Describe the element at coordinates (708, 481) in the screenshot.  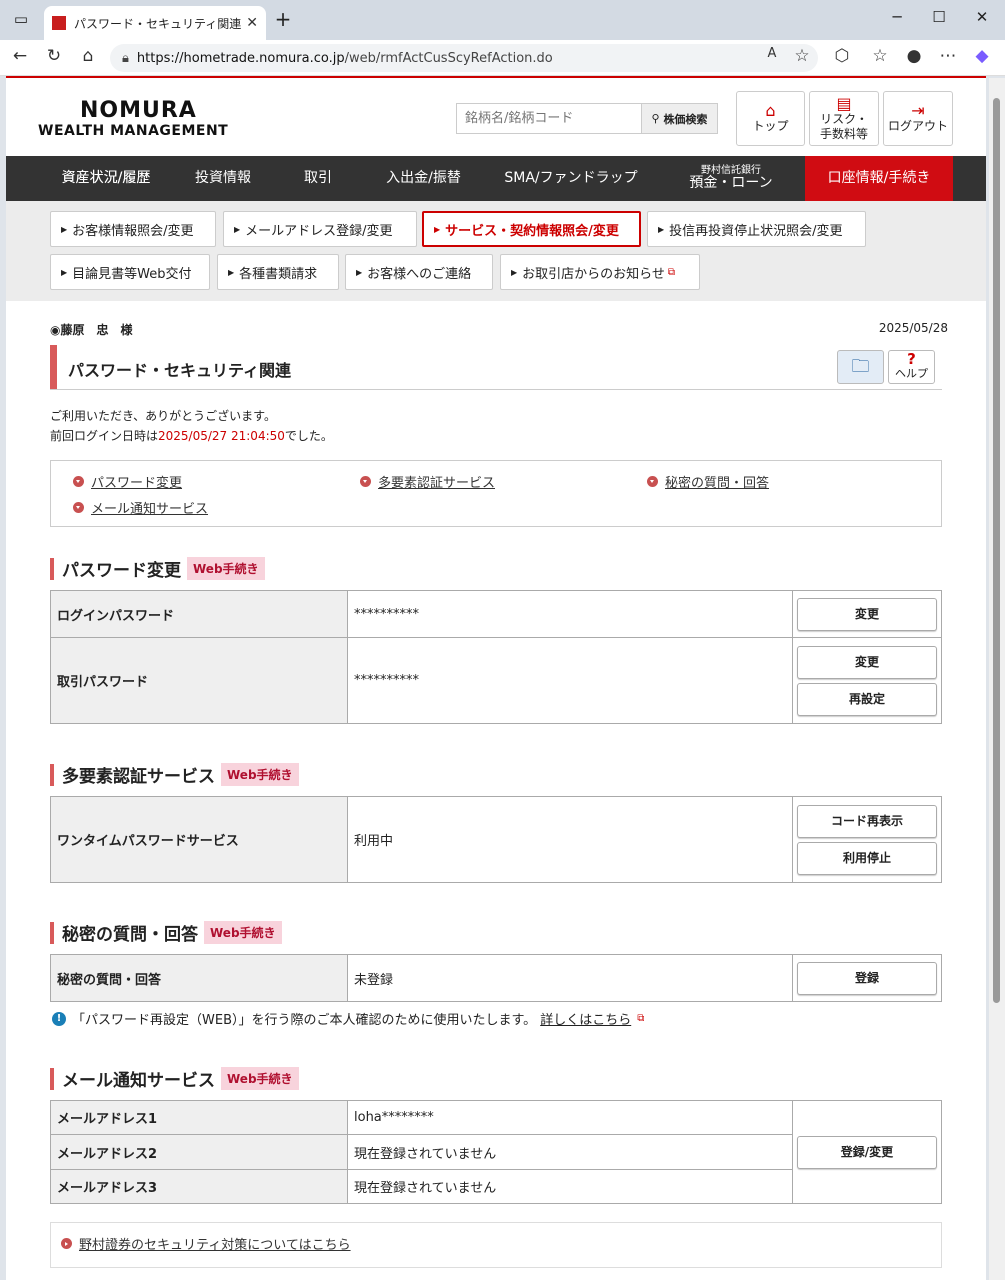
I see `link-secret-question: 秘密の質問・回答` at that location.